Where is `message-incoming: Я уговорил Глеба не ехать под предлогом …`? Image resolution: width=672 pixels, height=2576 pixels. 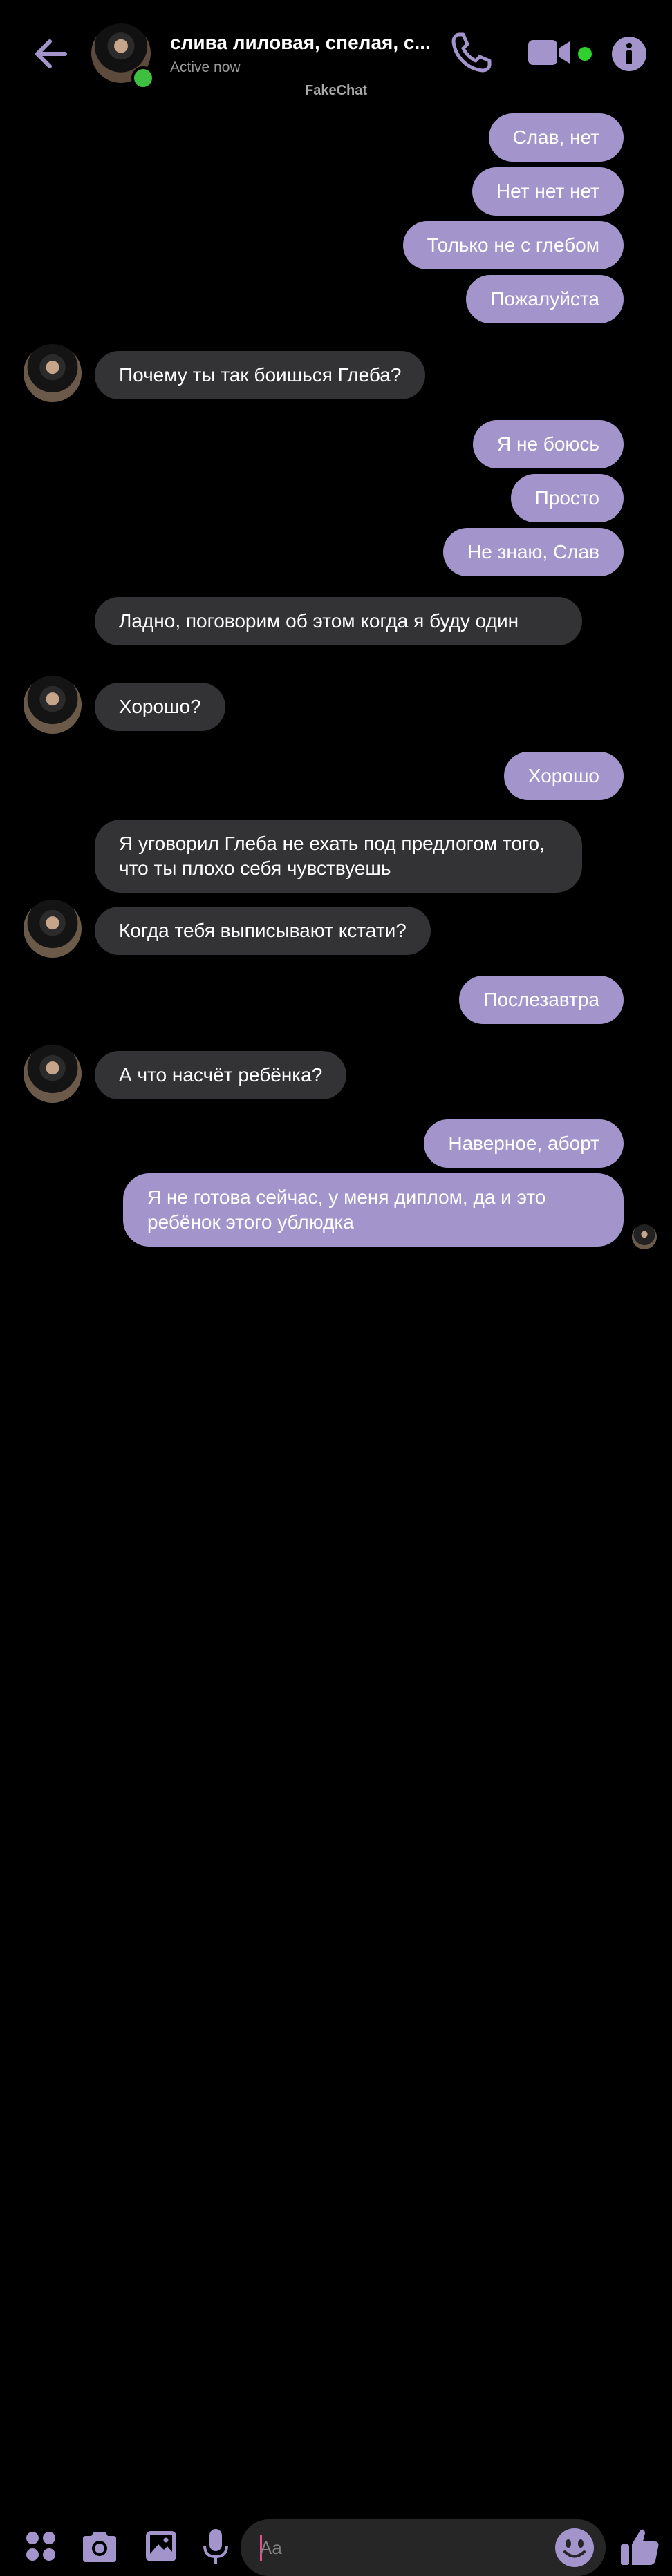
message-incoming: Я уговорил Глеба не ехать под предлогом … is located at coordinates (338, 856).